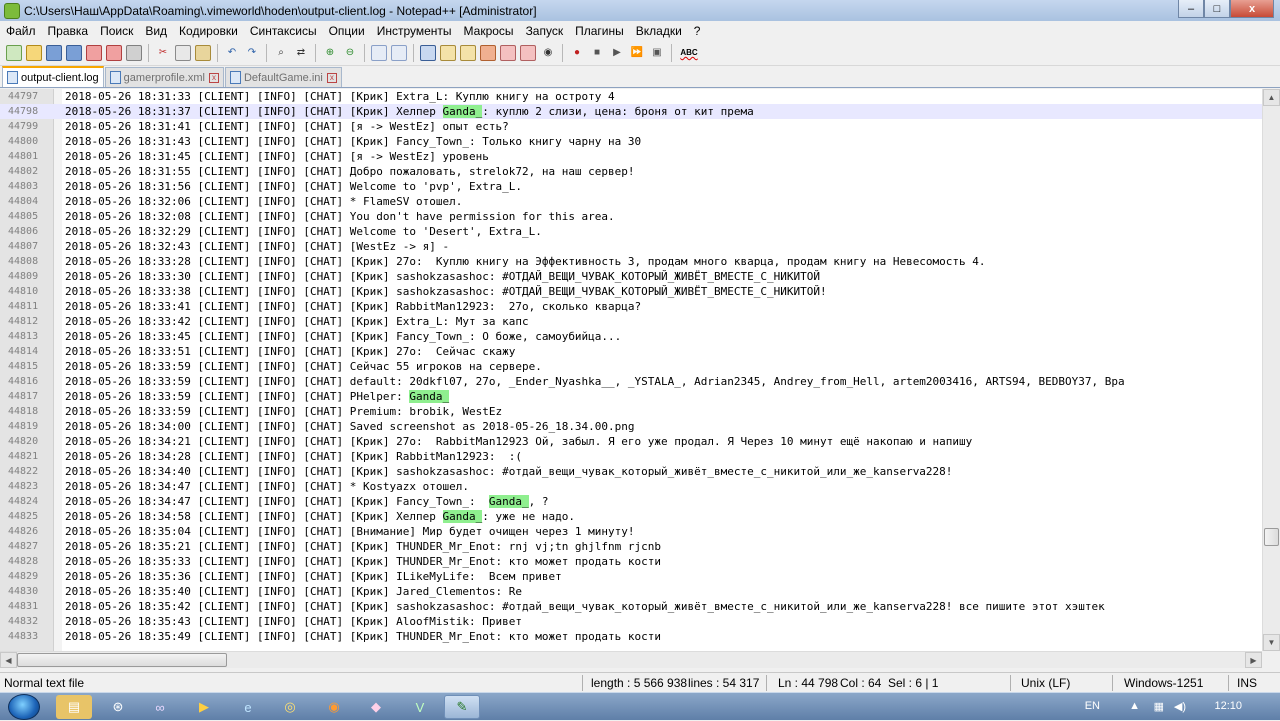 Image resolution: width=1280 pixels, height=721 pixels. I want to click on sync-vertical-icon, so click(379, 52).